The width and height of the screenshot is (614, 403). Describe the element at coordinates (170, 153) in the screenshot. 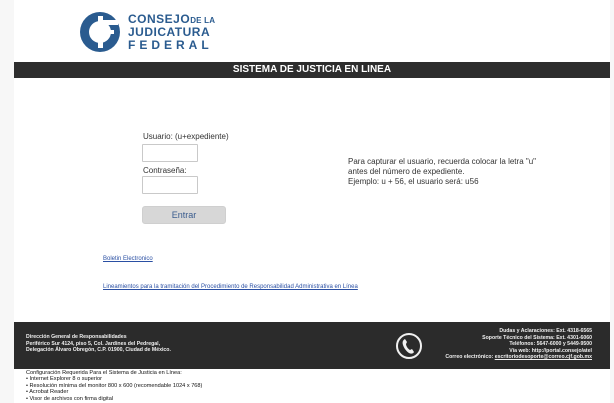

I see `user-input` at that location.